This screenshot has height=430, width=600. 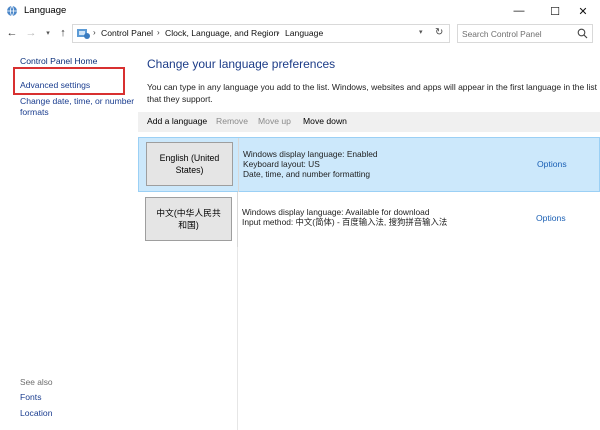 I want to click on move-down-button: Move down, so click(x=325, y=121).